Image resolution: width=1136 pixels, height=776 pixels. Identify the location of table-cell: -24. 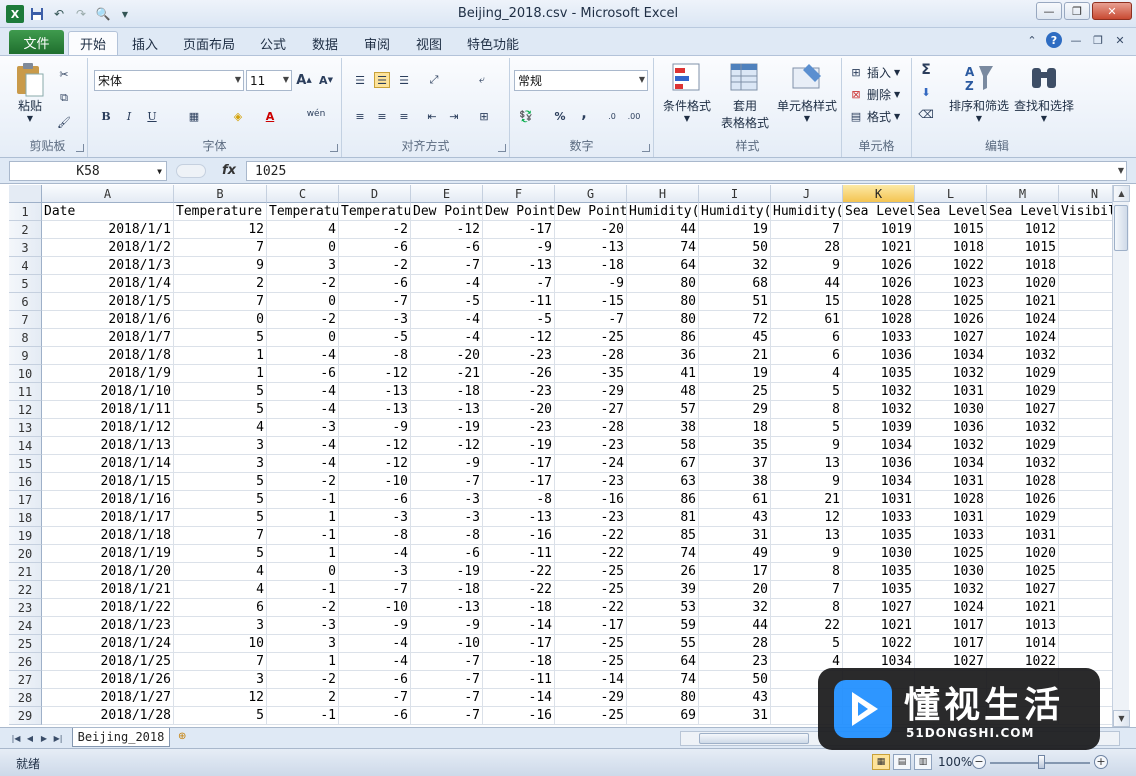
(591, 464).